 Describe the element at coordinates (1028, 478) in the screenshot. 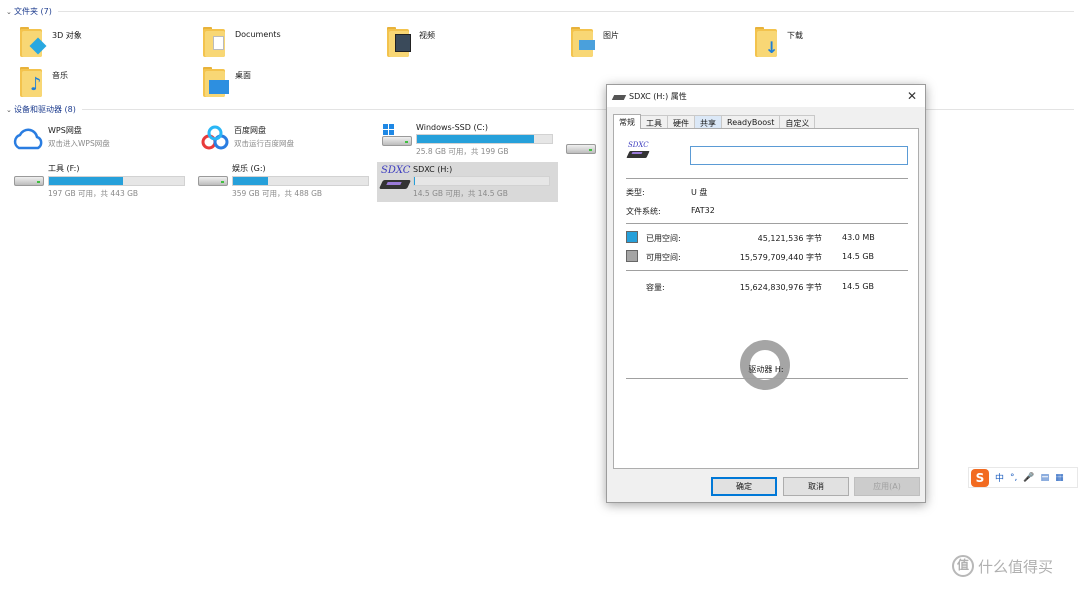

I see `mic-icon: 🎤` at that location.